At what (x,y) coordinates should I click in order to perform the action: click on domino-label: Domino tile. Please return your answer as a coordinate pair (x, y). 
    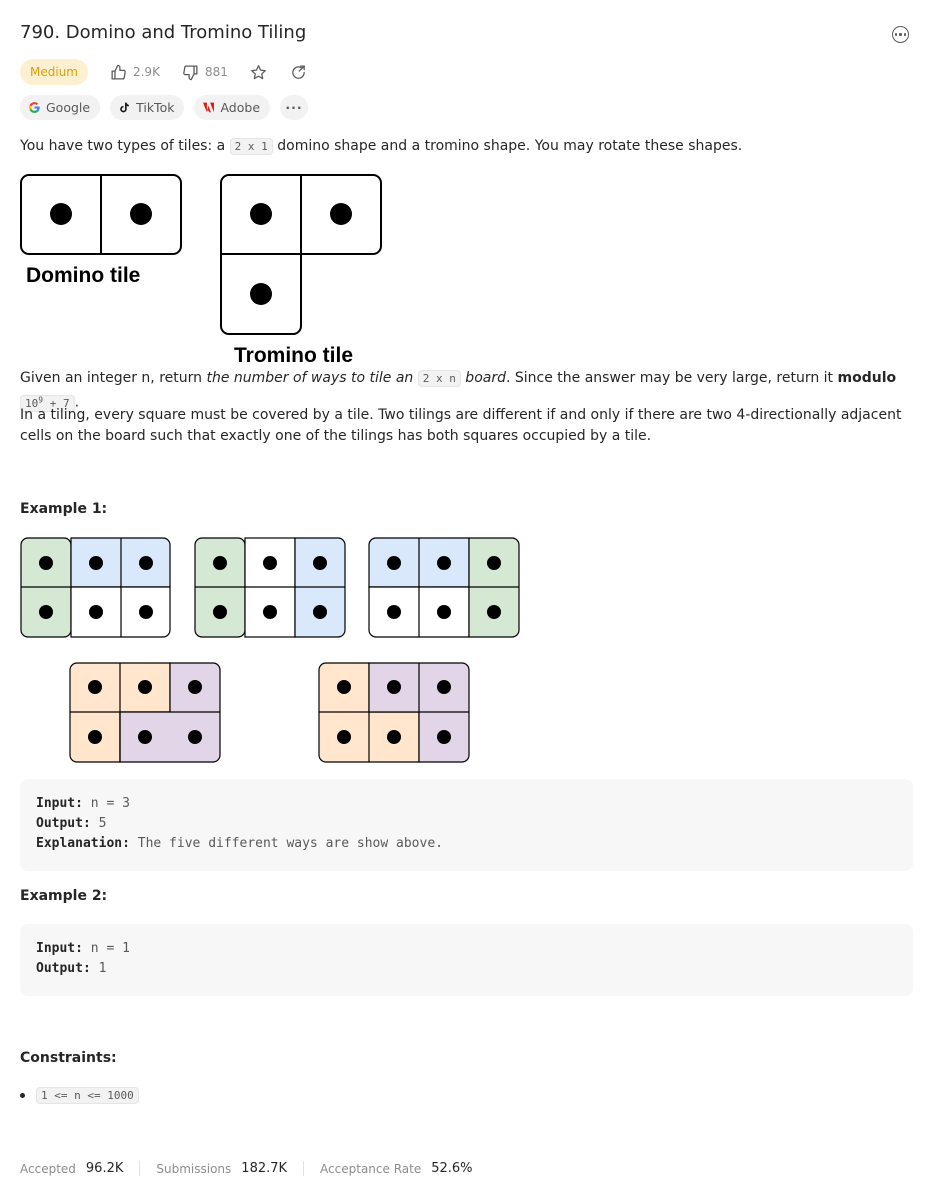
    Looking at the image, I should click on (83, 275).